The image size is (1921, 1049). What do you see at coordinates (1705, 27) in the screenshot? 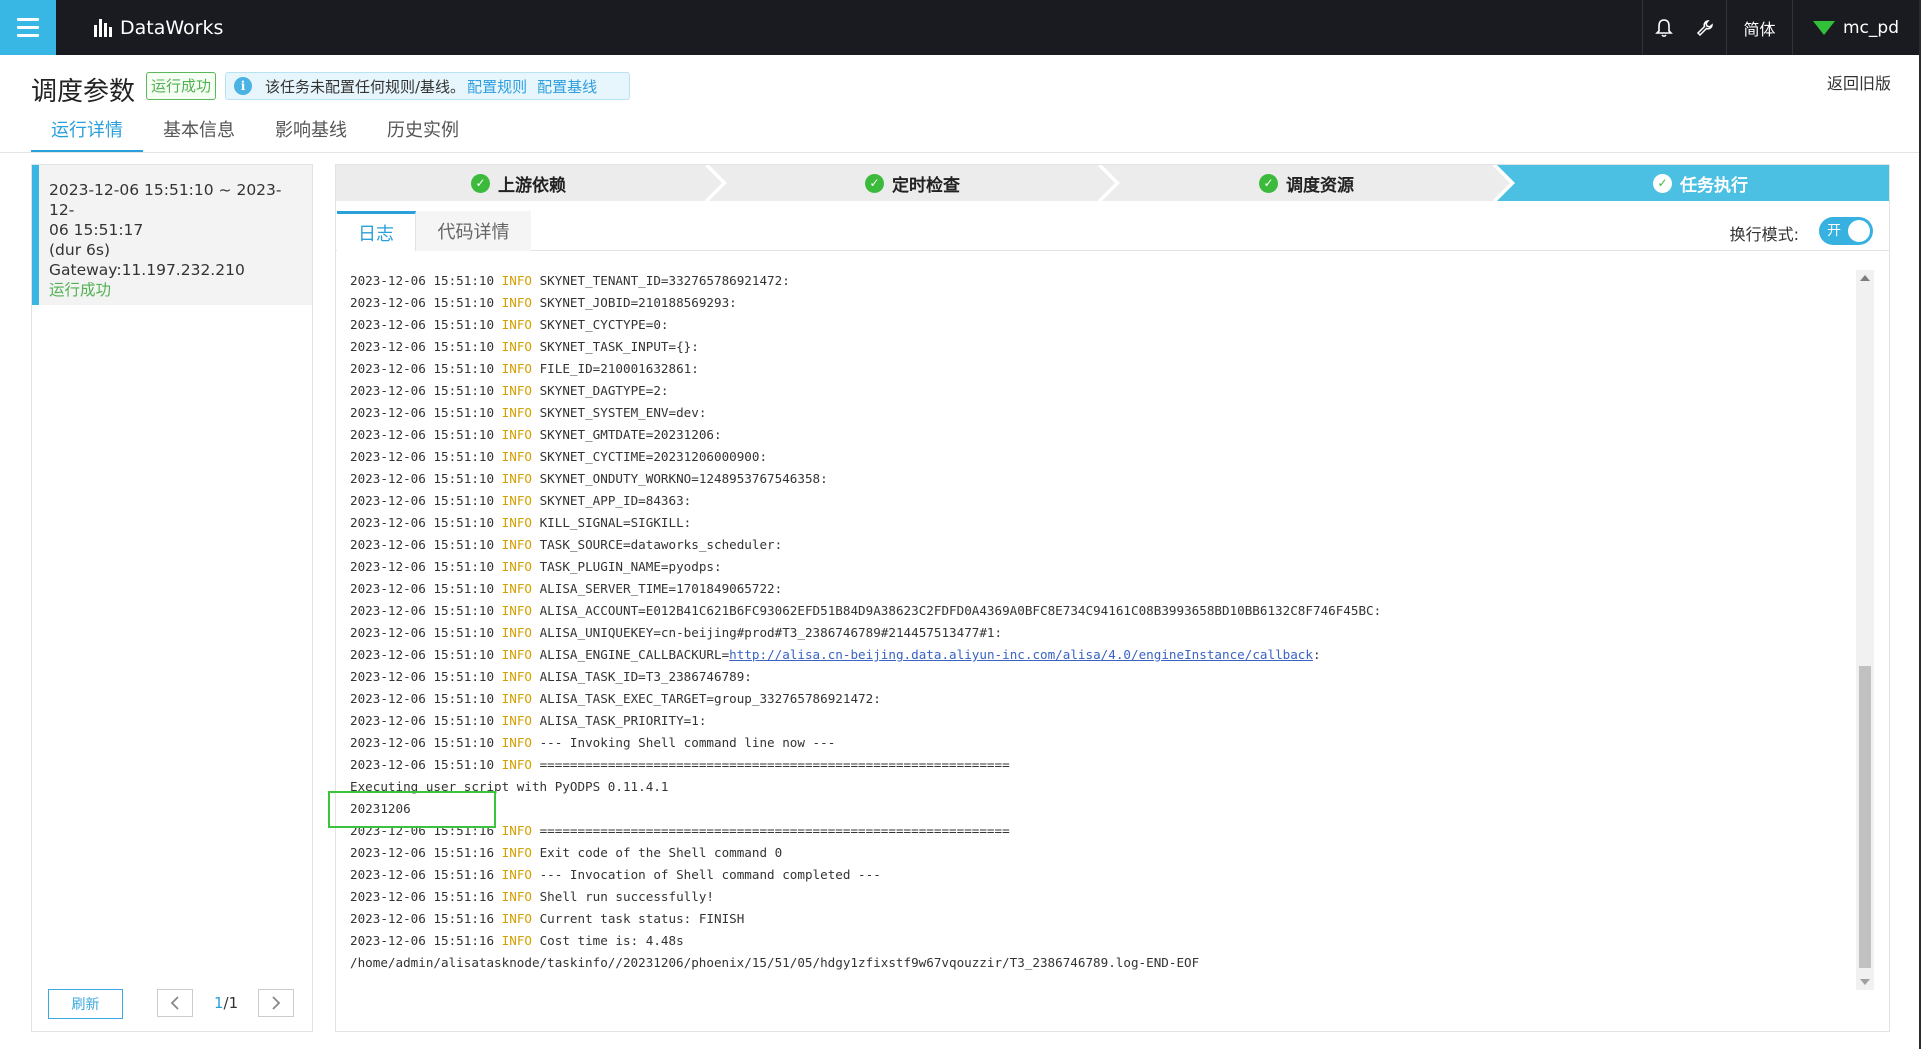
I see `wrench-icon` at bounding box center [1705, 27].